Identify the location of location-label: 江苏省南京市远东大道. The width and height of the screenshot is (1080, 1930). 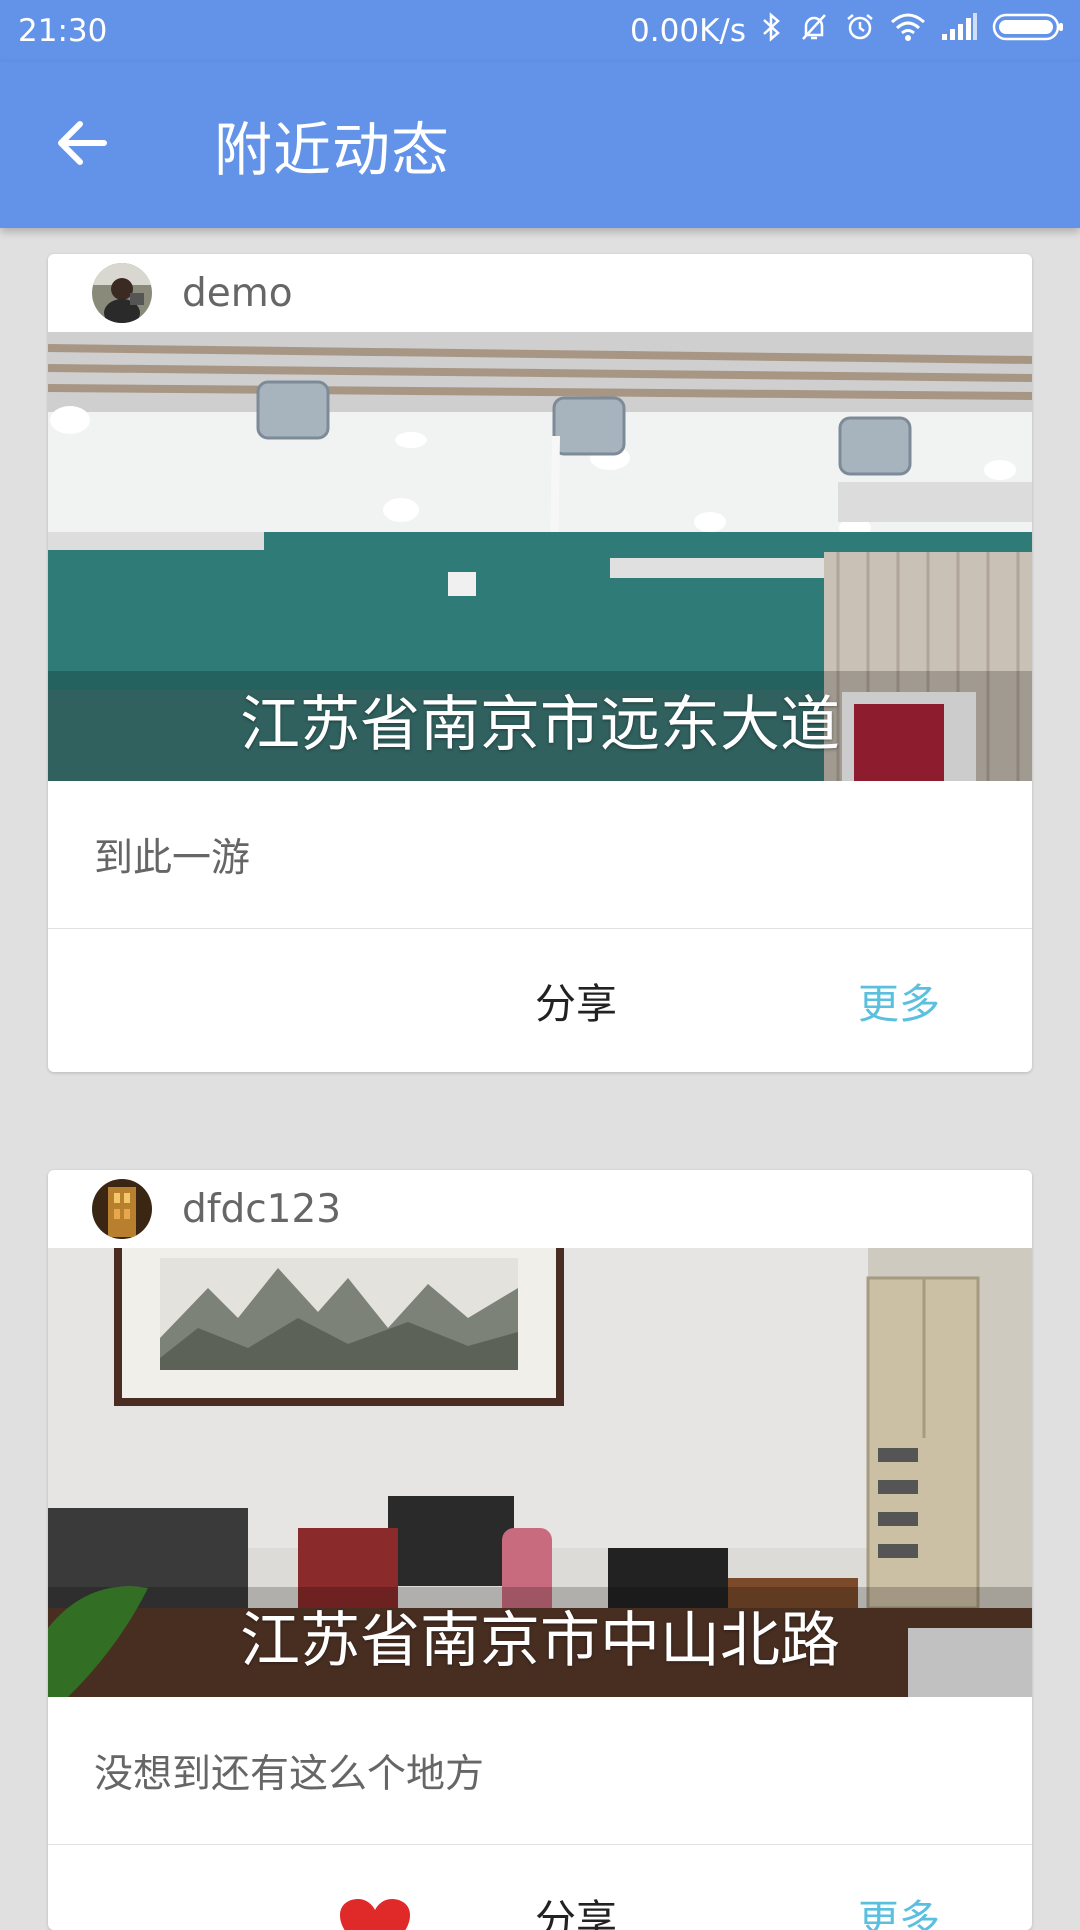
(540, 725).